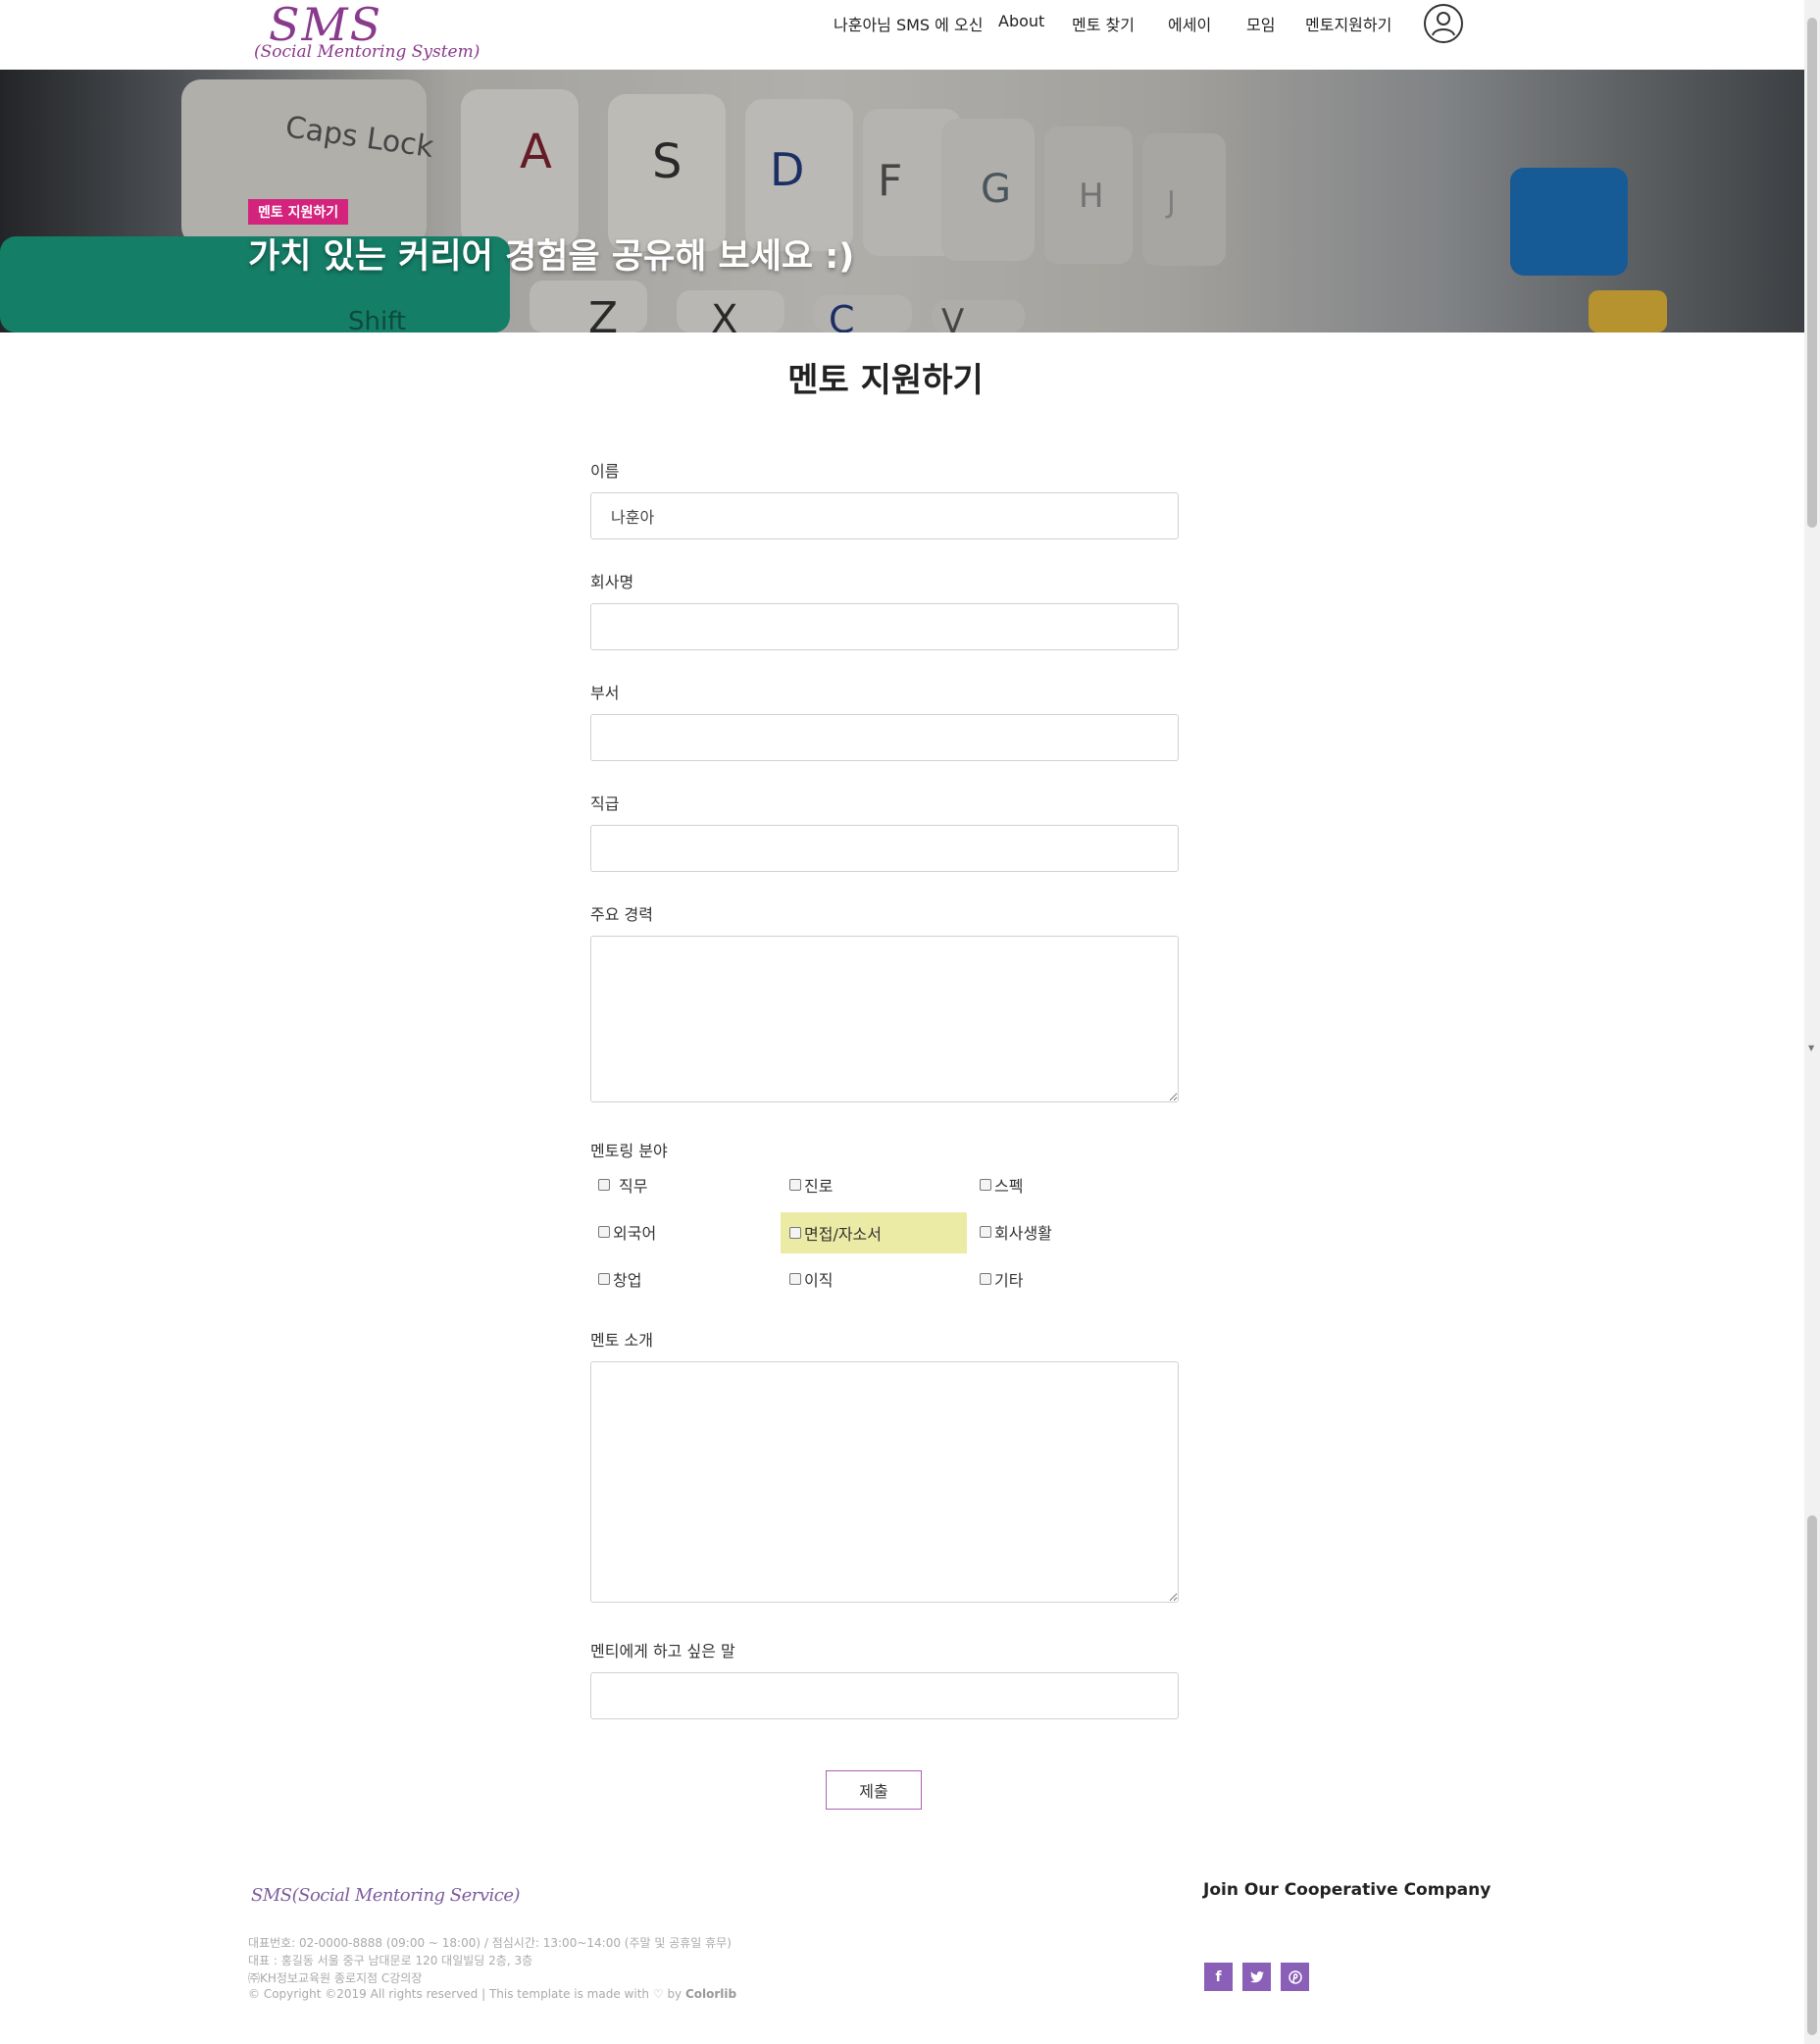  Describe the element at coordinates (335, 1978) in the screenshot. I see `footer-branch: ㈜KH정보교육원 종로지점 C강의장` at that location.